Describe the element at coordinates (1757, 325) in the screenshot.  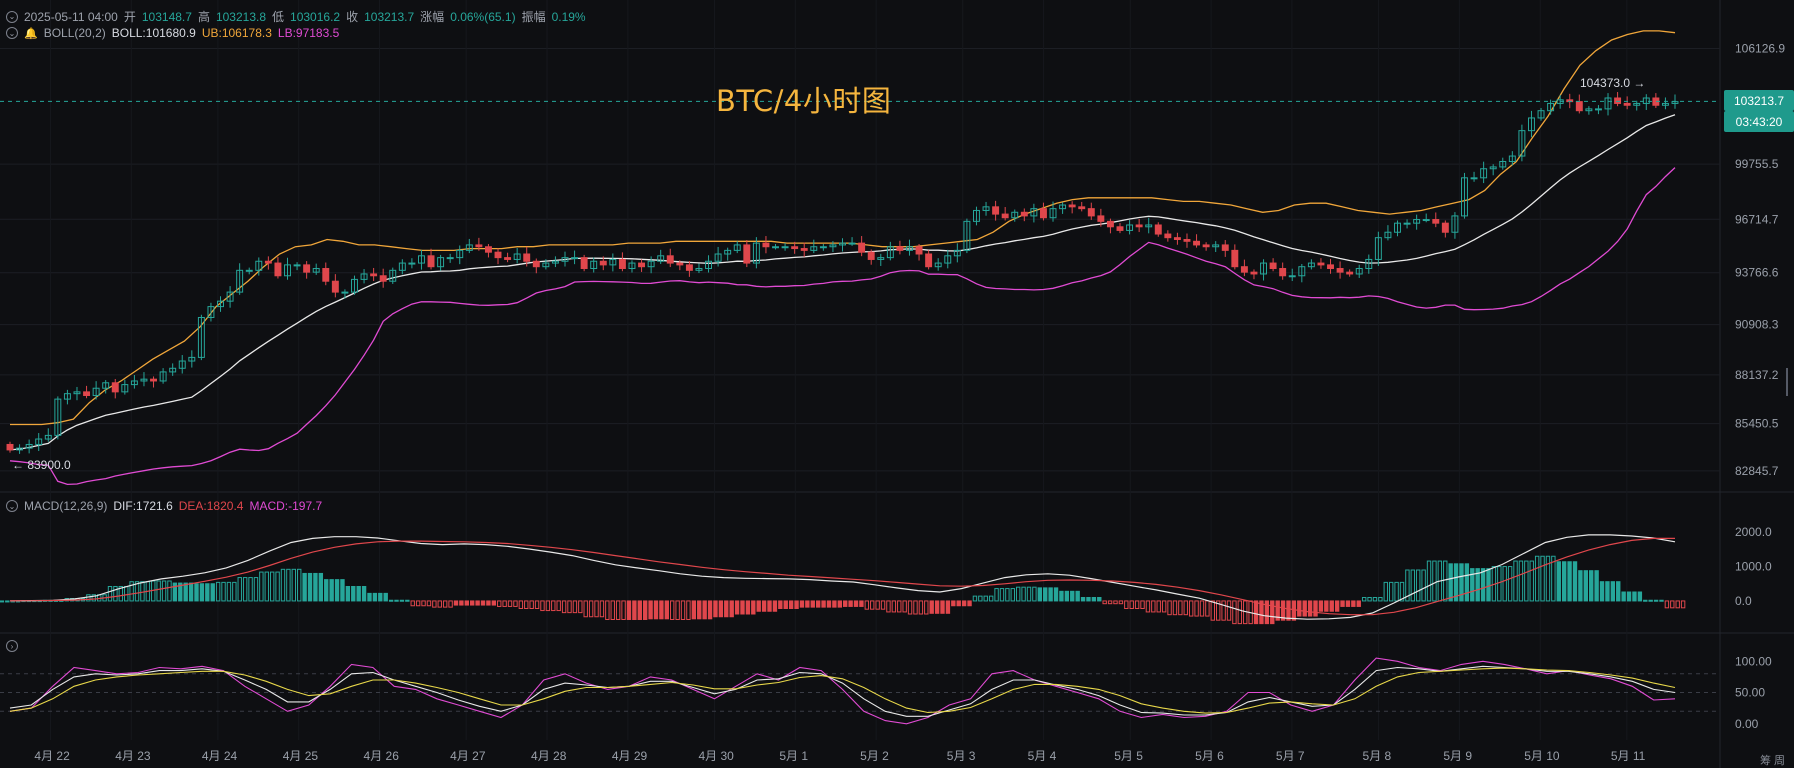
I see `y-tick-label: 90908.3` at that location.